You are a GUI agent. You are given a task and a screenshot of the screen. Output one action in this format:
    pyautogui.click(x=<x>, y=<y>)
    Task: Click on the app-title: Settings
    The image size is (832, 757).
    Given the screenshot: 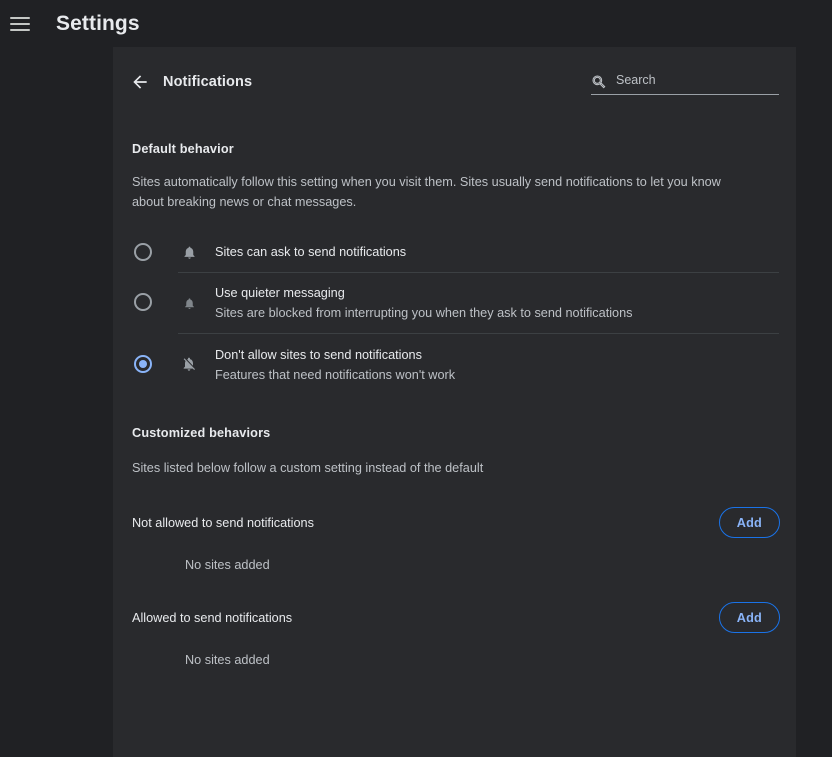 What is the action you would take?
    pyautogui.click(x=98, y=23)
    